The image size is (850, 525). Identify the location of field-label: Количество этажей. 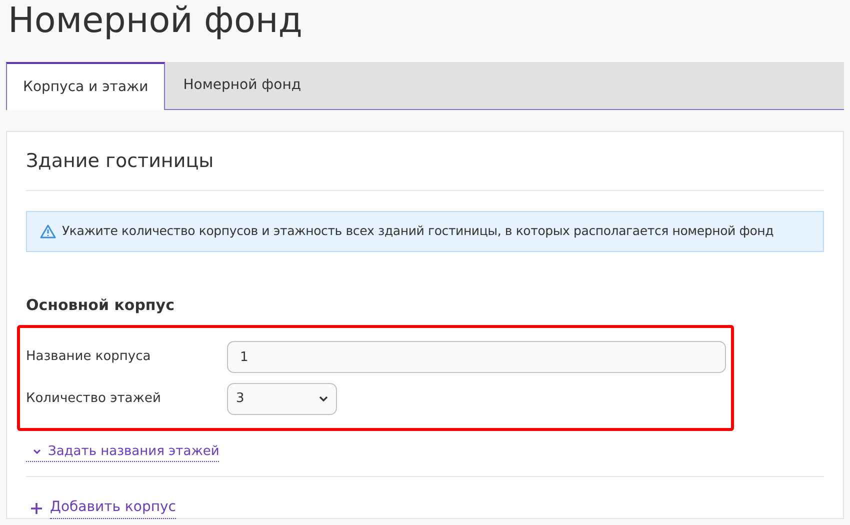
(94, 399).